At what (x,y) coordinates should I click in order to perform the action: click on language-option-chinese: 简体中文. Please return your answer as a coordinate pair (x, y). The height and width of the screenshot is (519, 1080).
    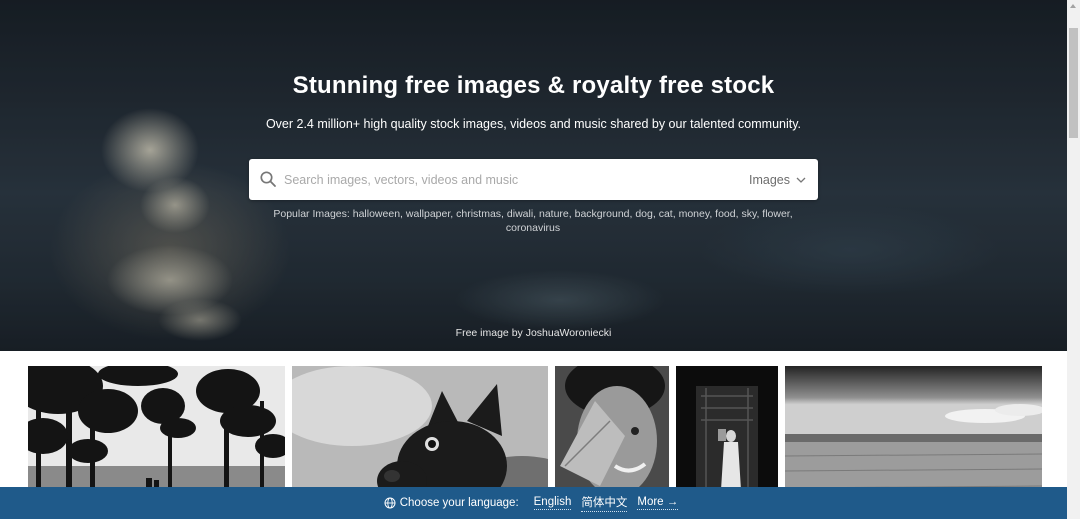
    Looking at the image, I should click on (604, 503).